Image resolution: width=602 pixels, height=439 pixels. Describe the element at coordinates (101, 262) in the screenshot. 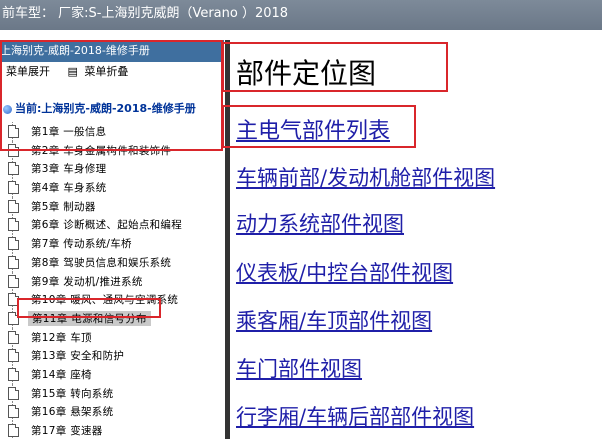

I see `chapter-label: 第8章 驾驶员信息和娱乐系统` at that location.